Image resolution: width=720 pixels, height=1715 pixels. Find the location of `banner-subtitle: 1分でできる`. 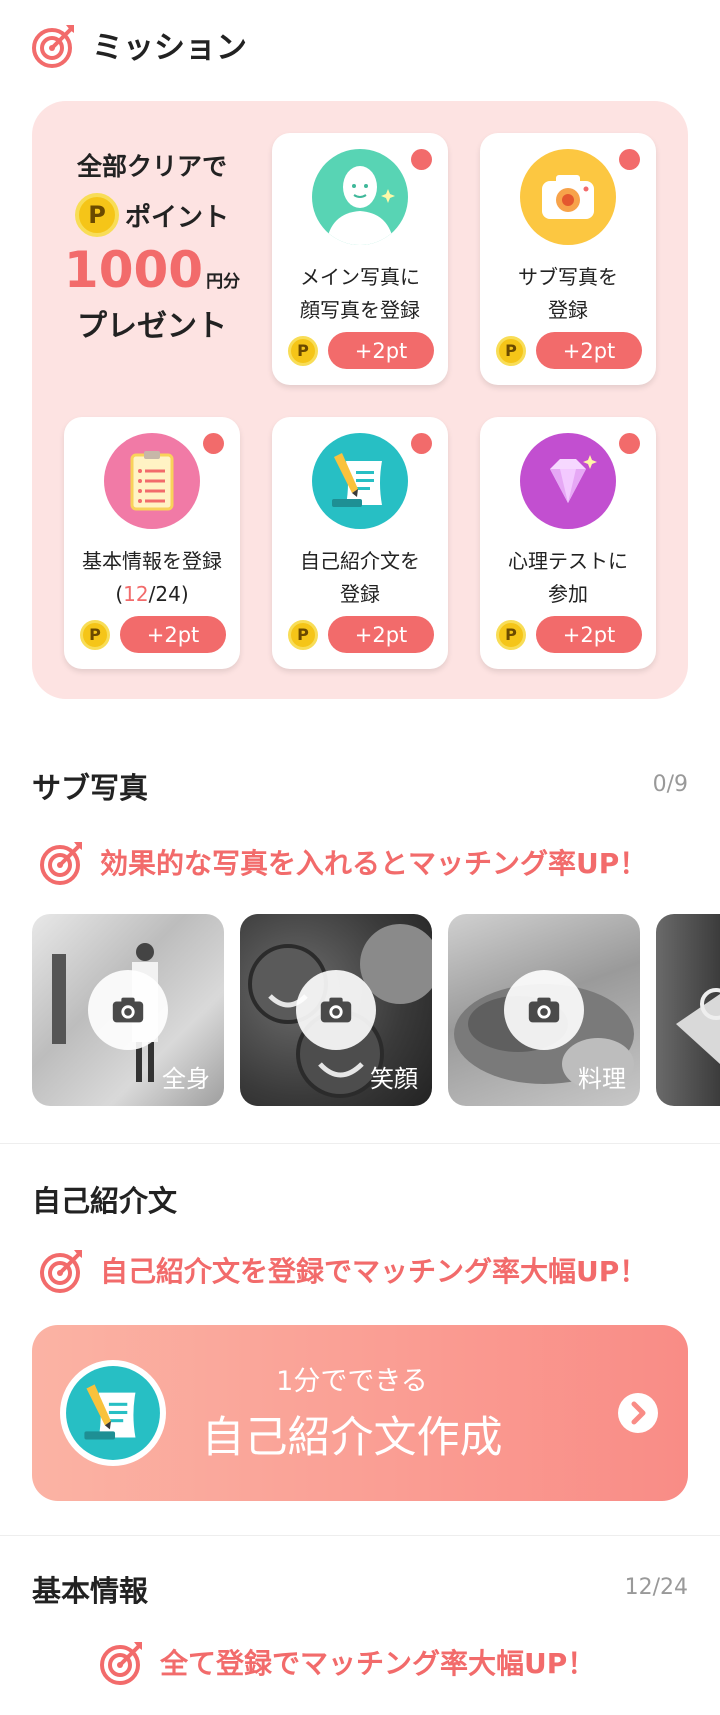

banner-subtitle: 1分でできる is located at coordinates (352, 1381).